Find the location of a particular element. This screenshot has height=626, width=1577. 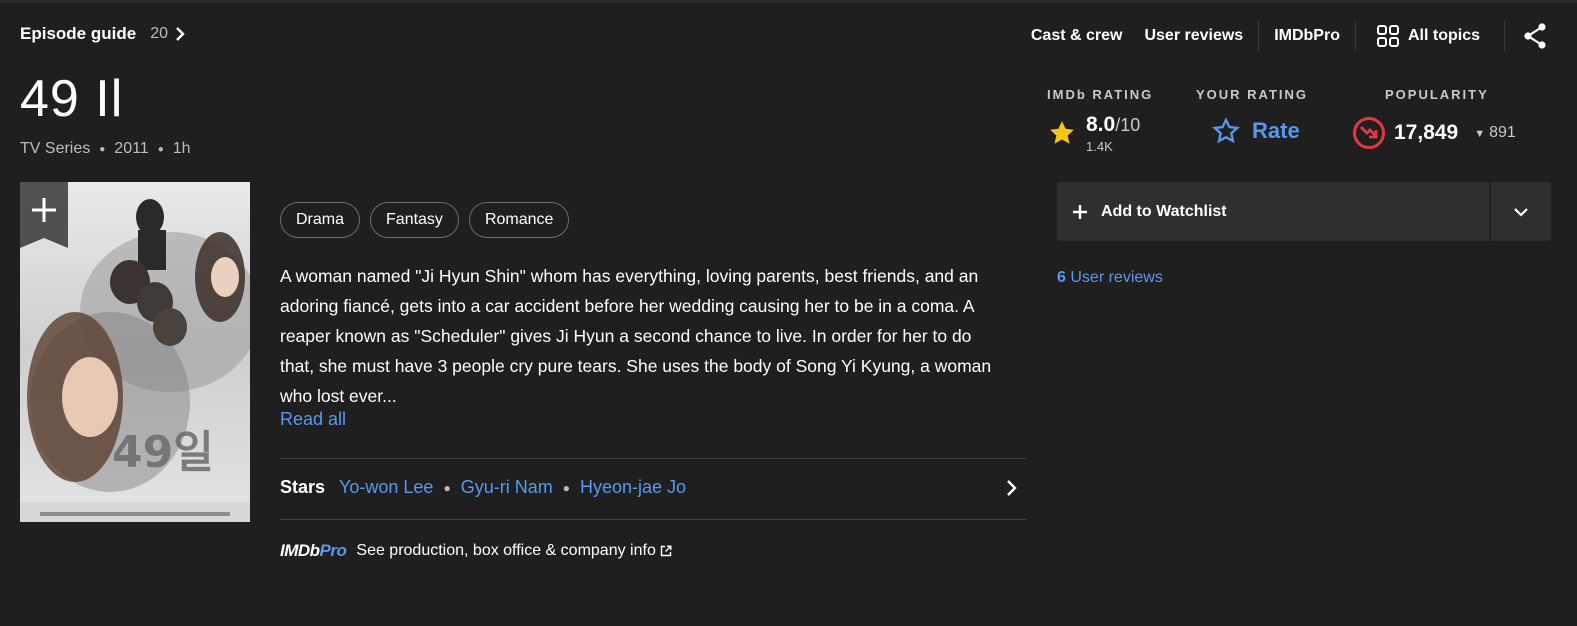

rate-label: Rate is located at coordinates (1276, 130).